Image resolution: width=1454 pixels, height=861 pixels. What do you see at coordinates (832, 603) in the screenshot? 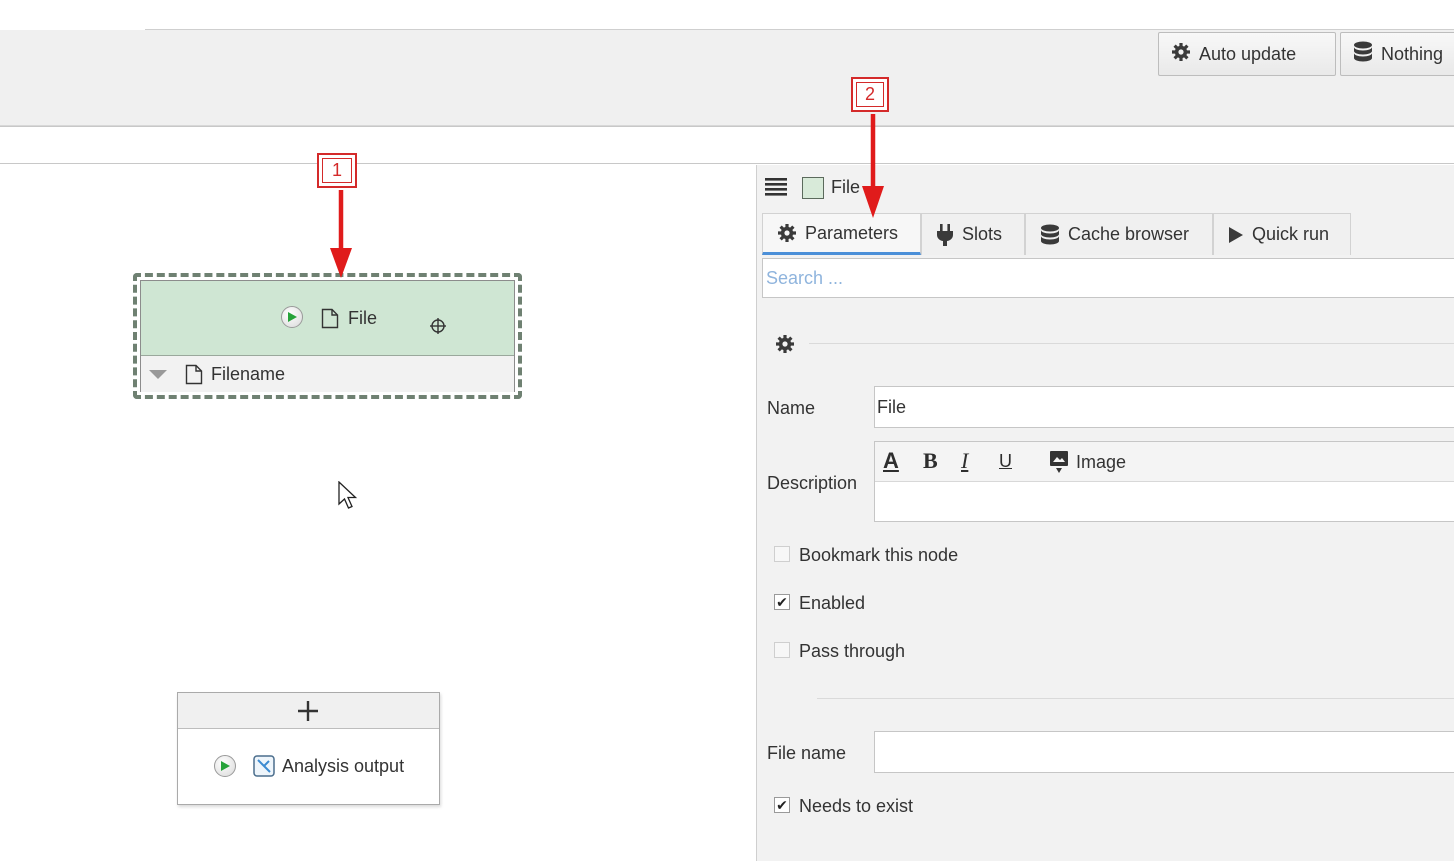
I see `enabled-label: Enabled` at bounding box center [832, 603].